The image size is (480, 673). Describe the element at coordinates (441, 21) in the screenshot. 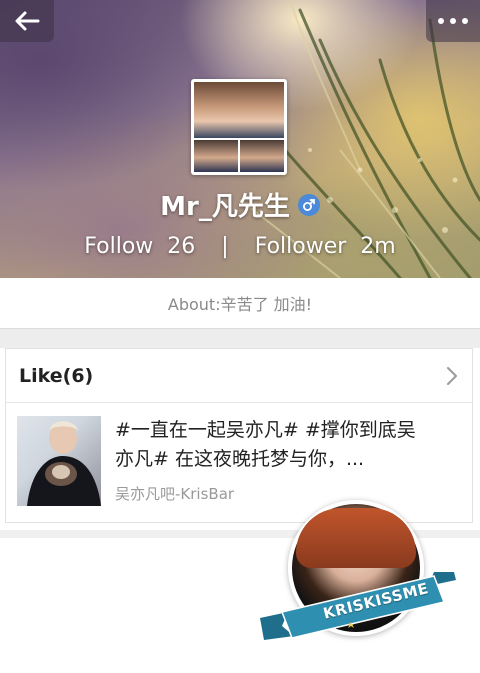

I see `more-dots-icon` at that location.